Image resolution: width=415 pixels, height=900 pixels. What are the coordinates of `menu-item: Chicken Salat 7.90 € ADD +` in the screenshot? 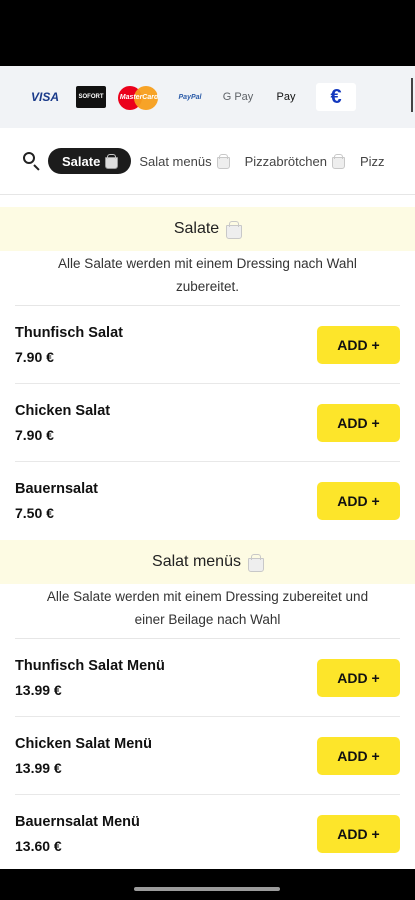 It's located at (207, 423).